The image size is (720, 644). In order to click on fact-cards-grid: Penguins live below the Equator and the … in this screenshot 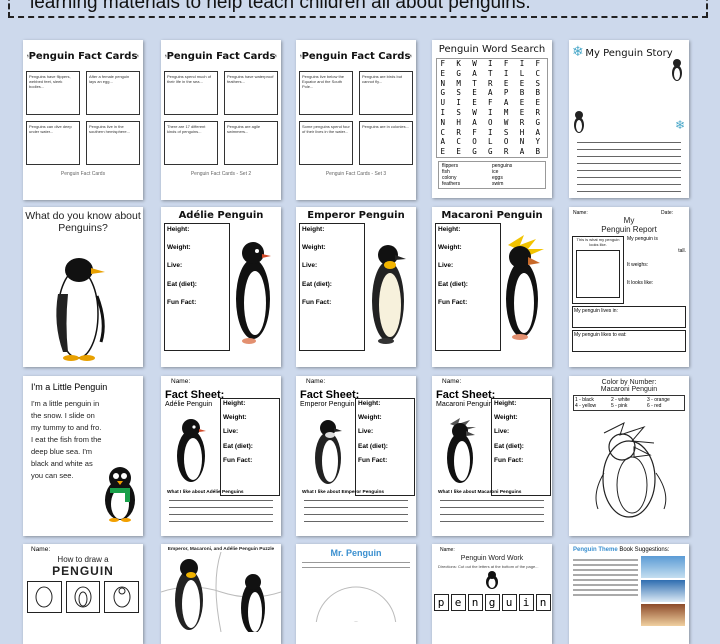, I will do `click(356, 118)`.